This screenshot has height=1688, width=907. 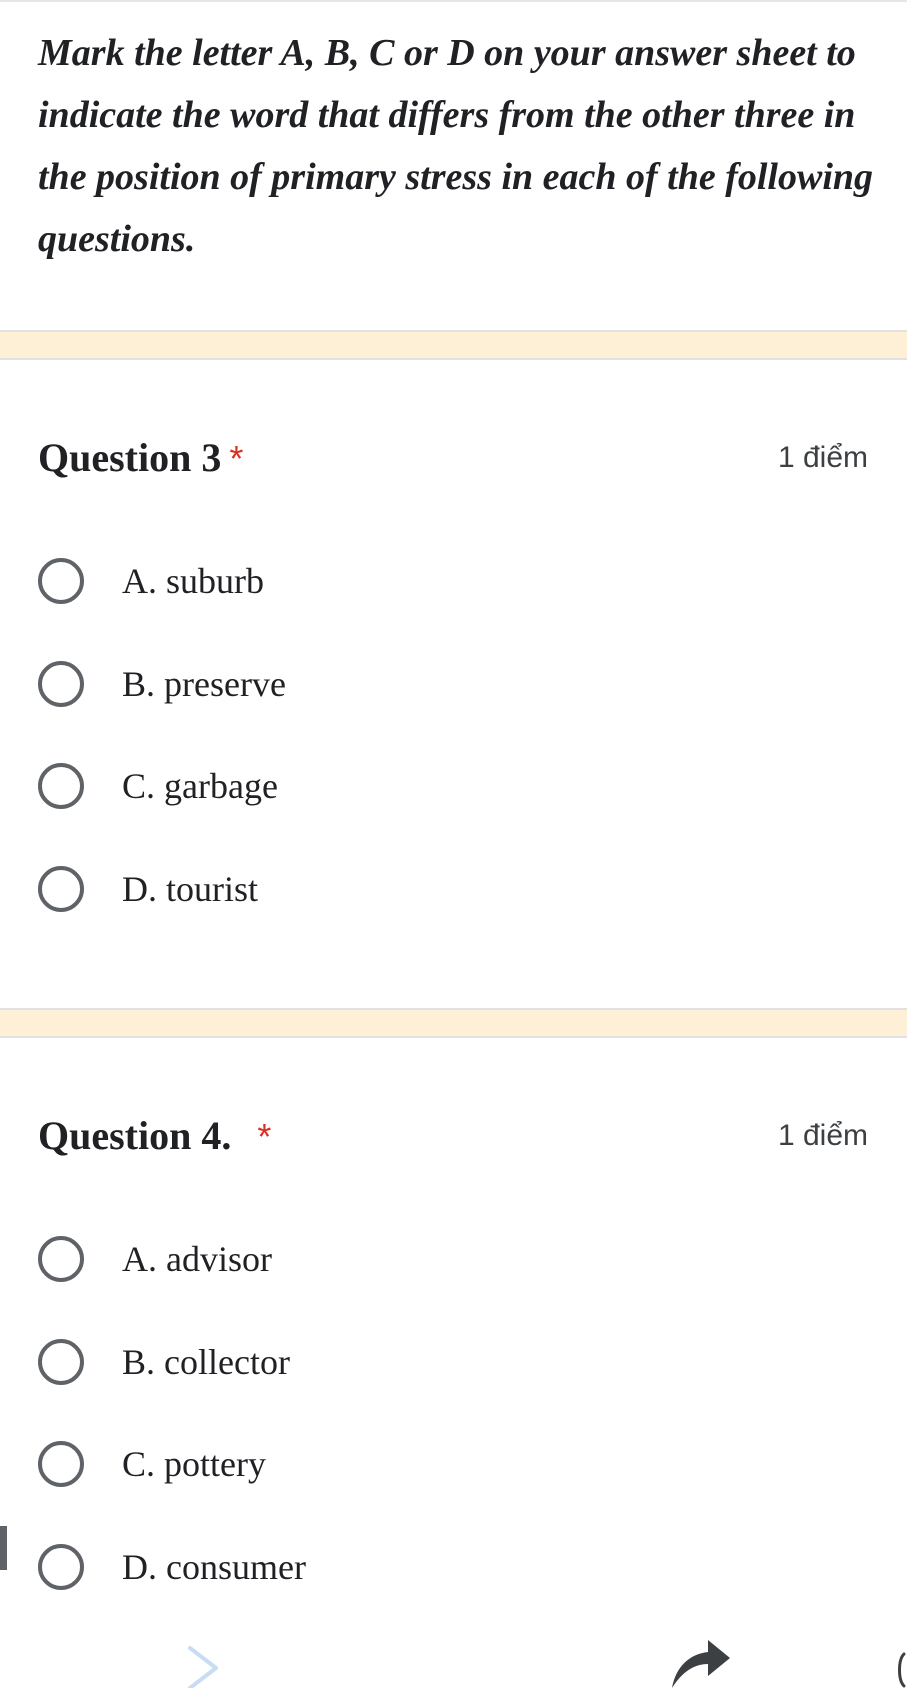 I want to click on option-label: B. collector, so click(x=206, y=1362).